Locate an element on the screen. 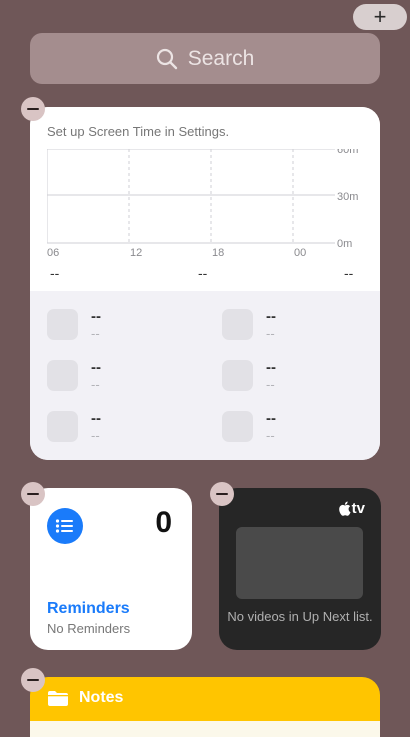  x-tick-06: 06 is located at coordinates (53, 253).